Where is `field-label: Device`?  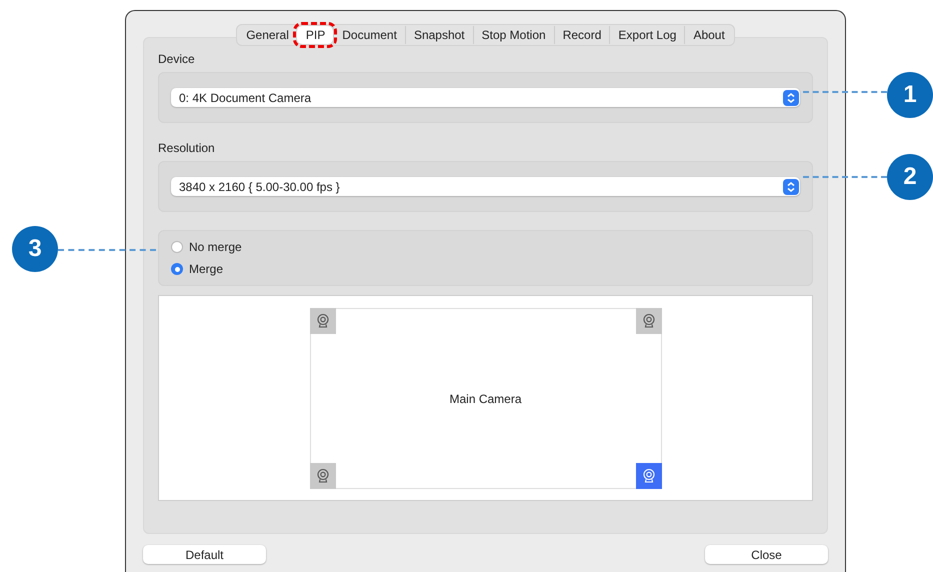
field-label: Device is located at coordinates (176, 59).